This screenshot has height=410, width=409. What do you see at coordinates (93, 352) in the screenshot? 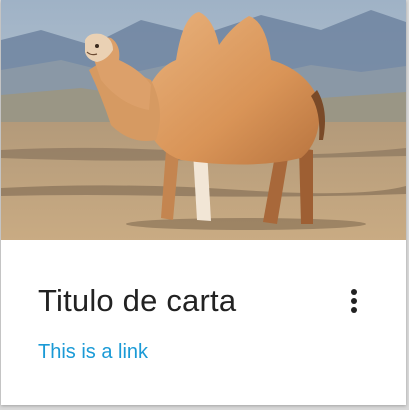
I see `card-link: This is a link` at bounding box center [93, 352].